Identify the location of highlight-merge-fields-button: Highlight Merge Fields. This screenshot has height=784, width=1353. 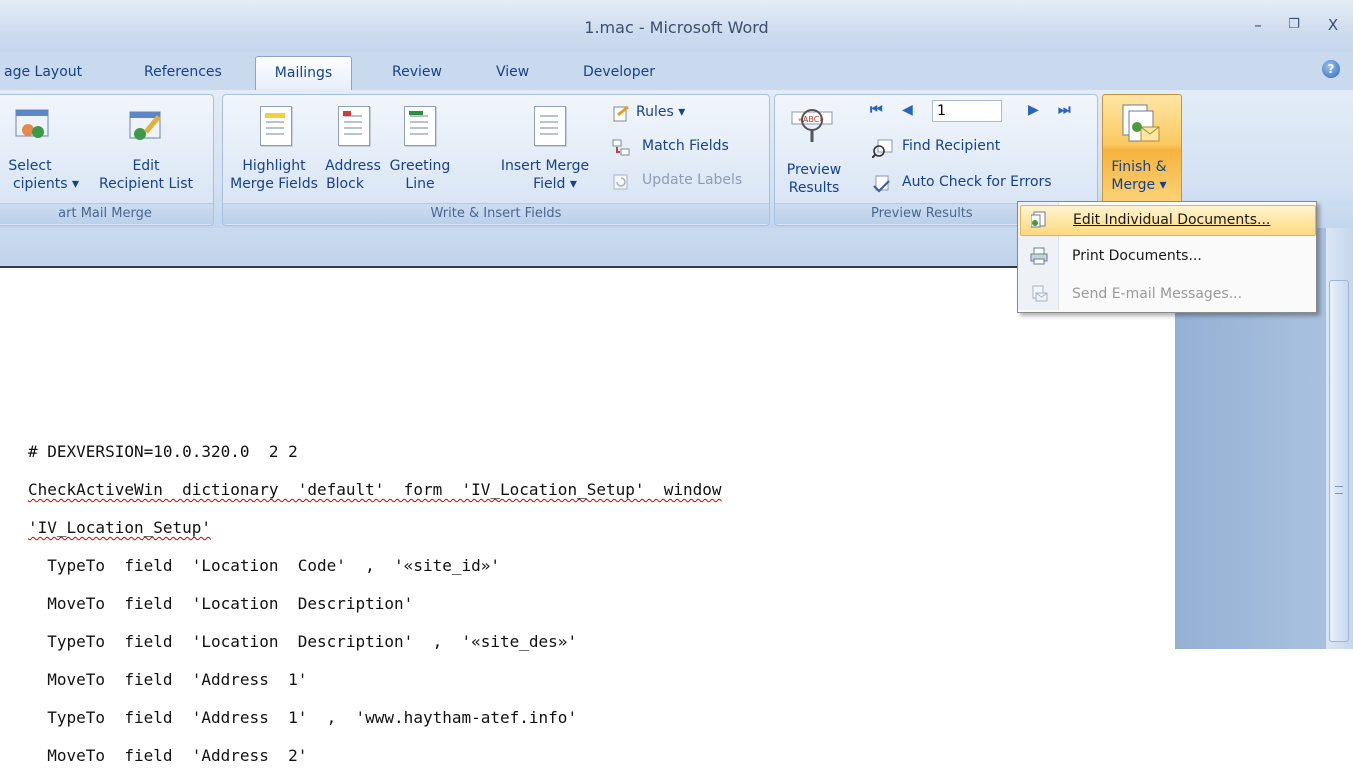
(274, 150).